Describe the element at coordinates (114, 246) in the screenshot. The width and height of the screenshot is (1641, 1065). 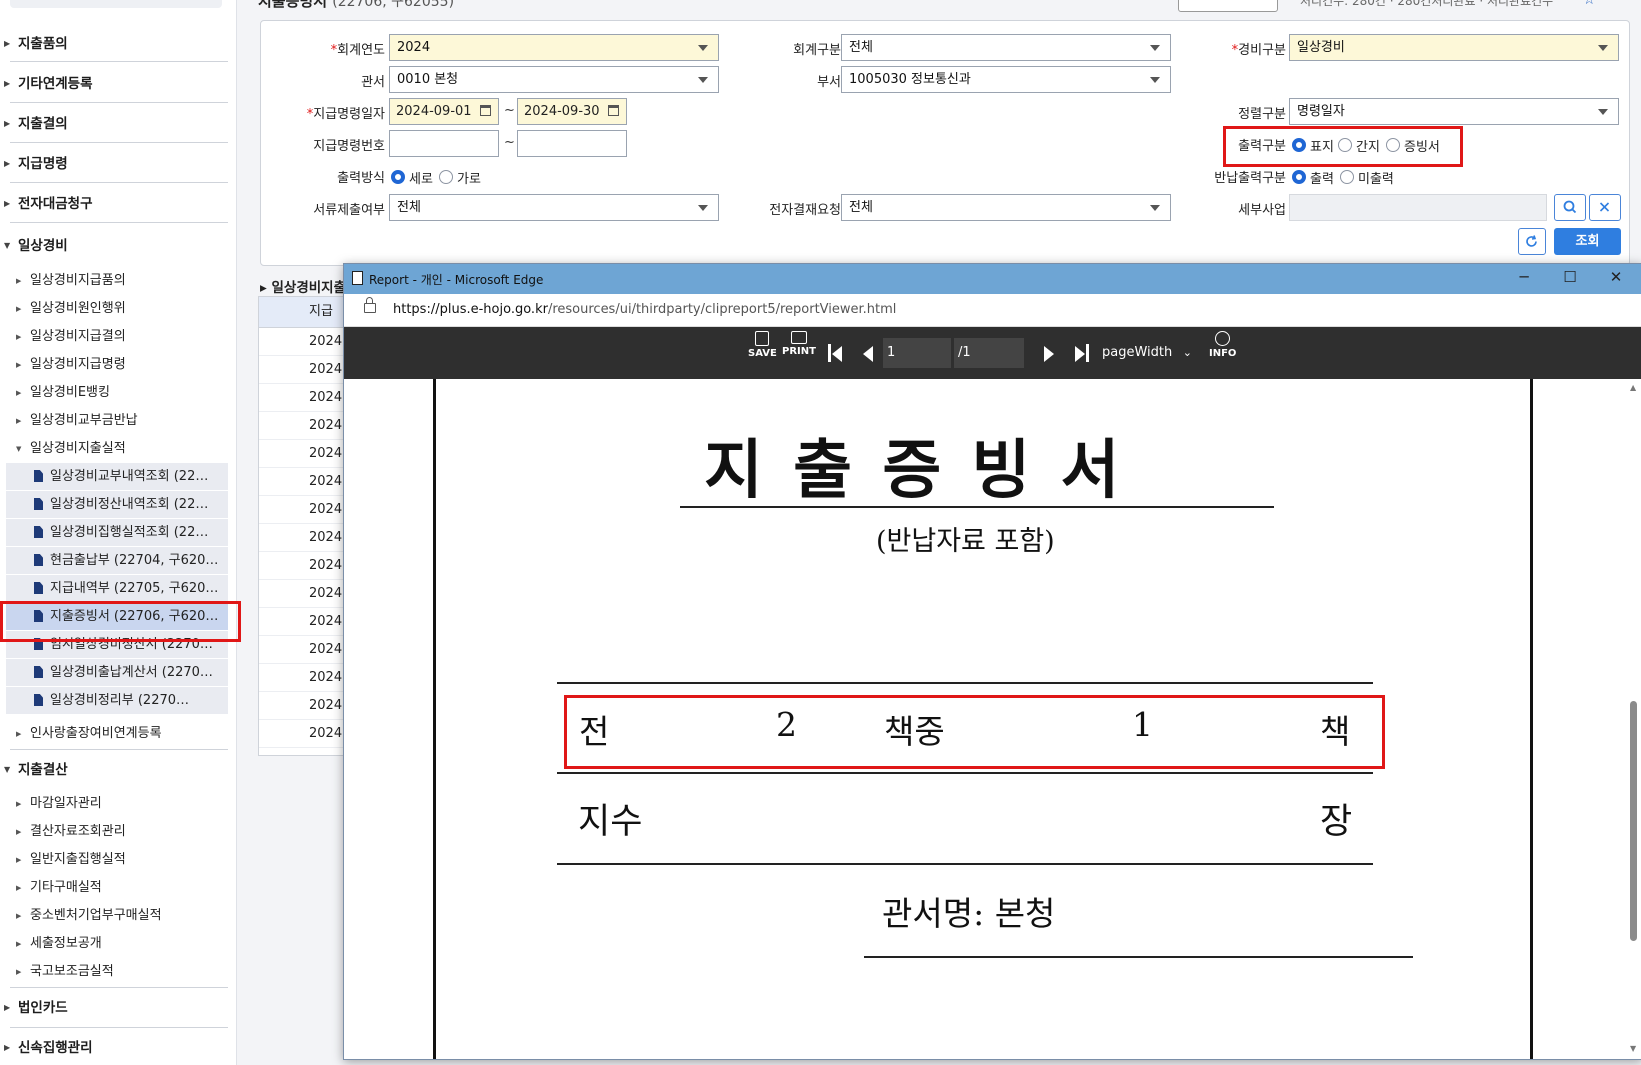
I see `nav-section-ilsang: ▼ 일상경비` at that location.